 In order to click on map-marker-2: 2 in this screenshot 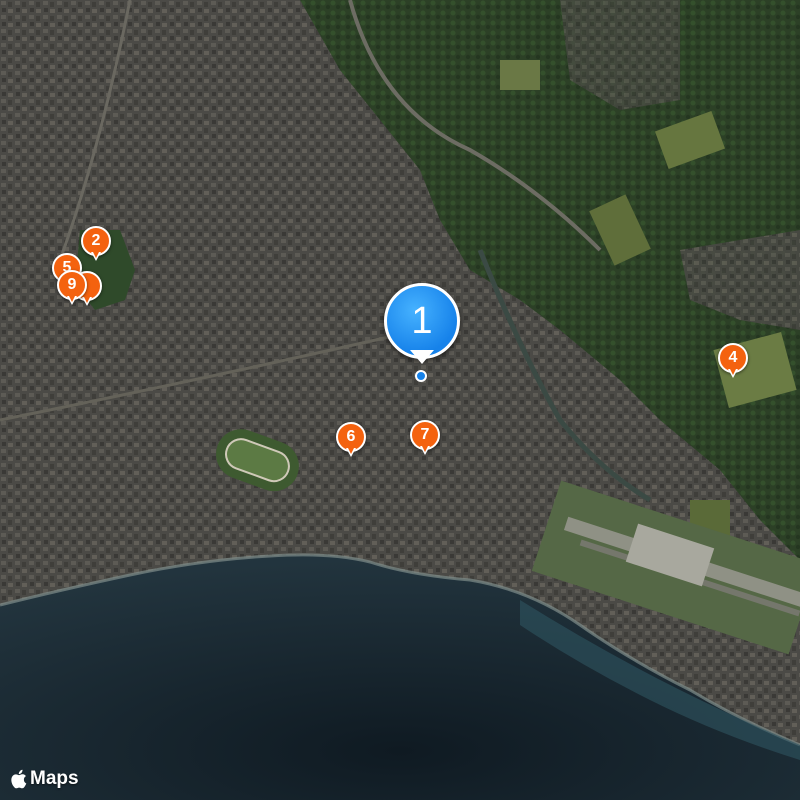, I will do `click(96, 245)`.